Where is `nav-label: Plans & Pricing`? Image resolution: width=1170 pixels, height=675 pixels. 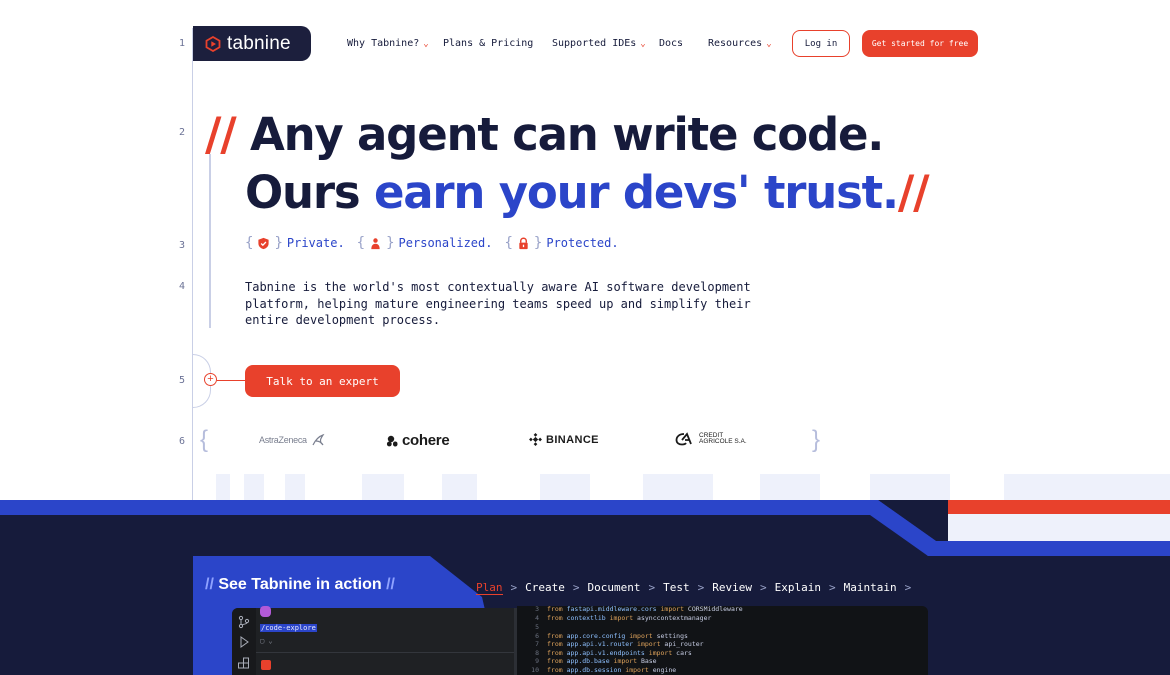
nav-label: Plans & Pricing is located at coordinates (488, 43).